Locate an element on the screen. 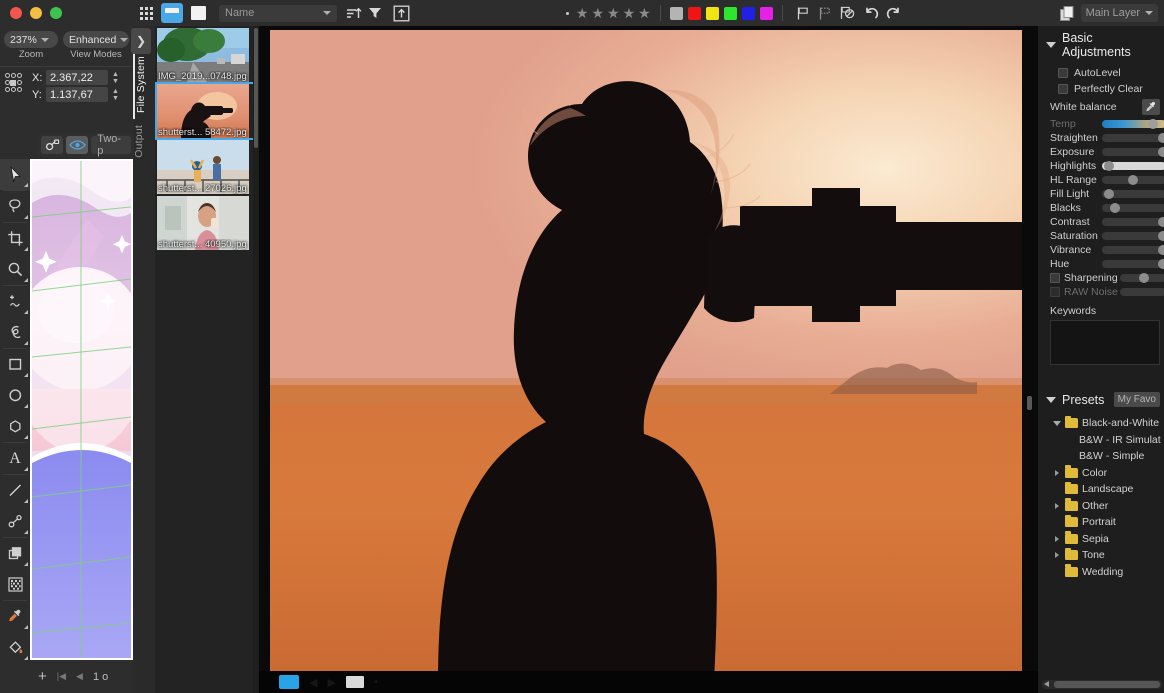 This screenshot has height=693, width=1164. zoom-level-dropdown: 237% is located at coordinates (31, 39).